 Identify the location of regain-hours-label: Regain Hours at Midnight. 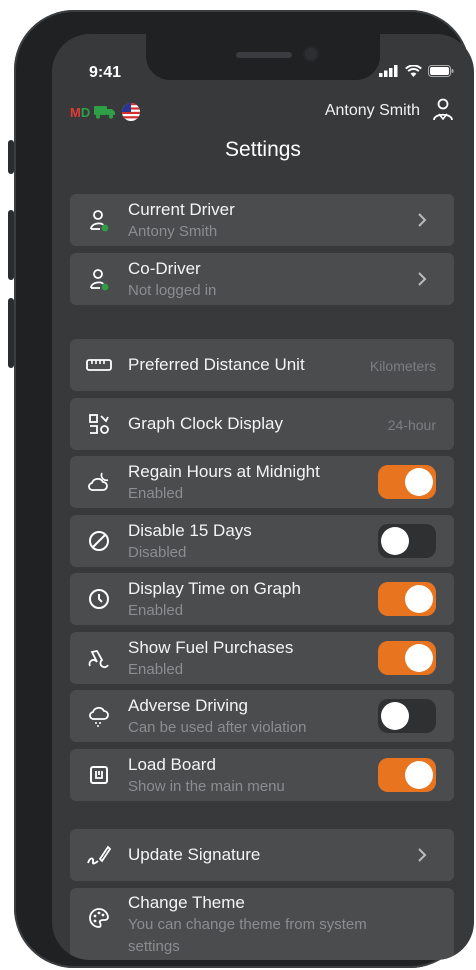
(224, 471).